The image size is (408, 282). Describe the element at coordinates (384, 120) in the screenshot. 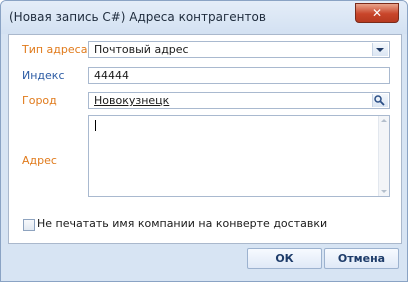

I see `scroll-up-icon` at that location.